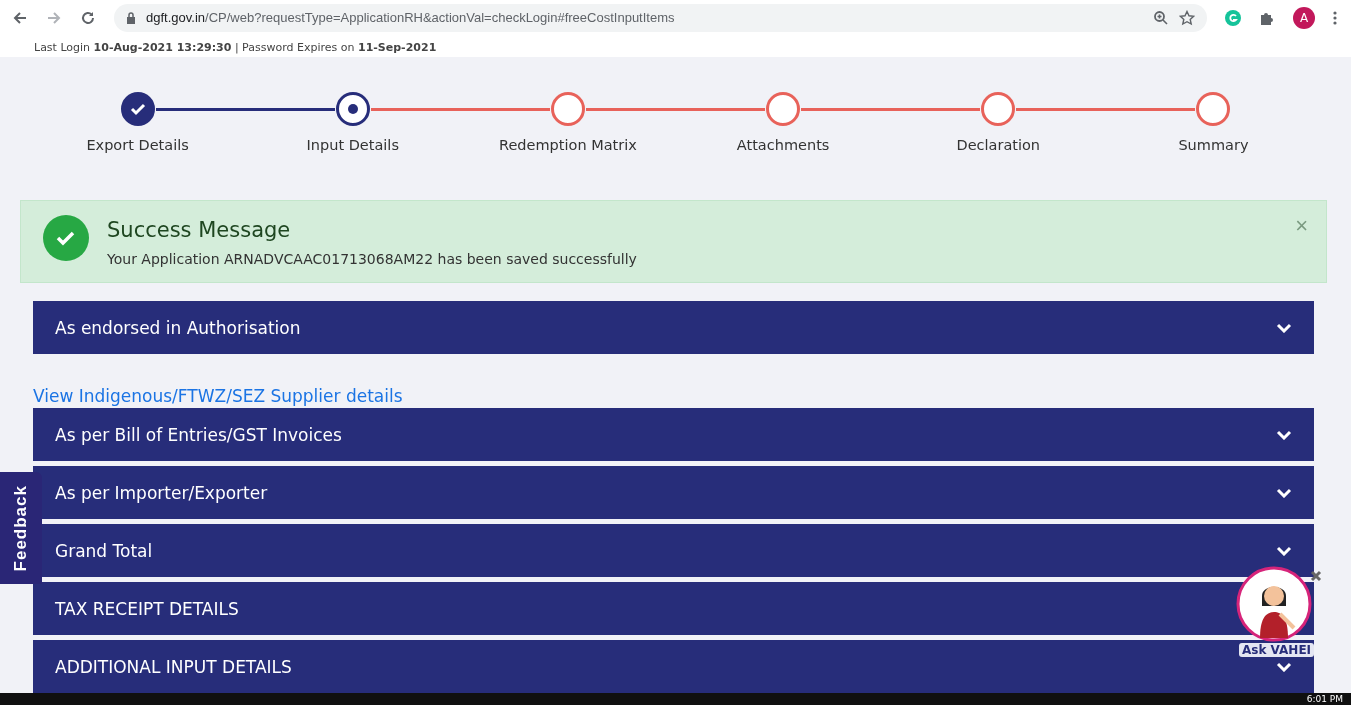 This screenshot has width=1351, height=705. I want to click on lock-icon, so click(131, 17).